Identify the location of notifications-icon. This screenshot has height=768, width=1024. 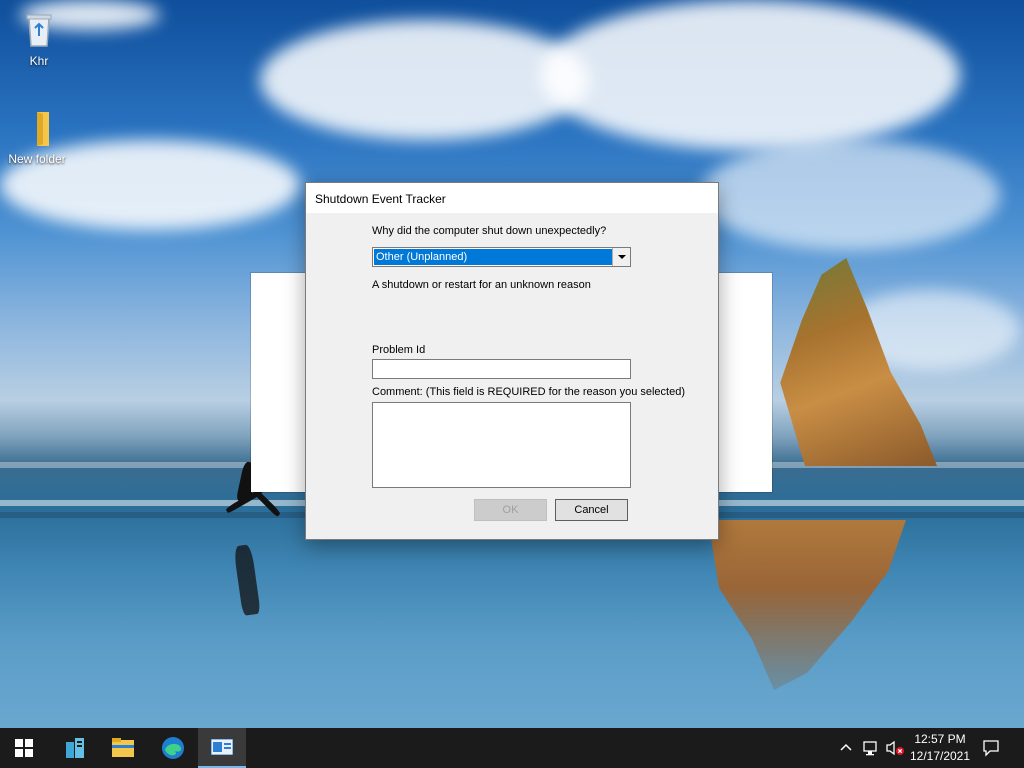
(991, 748).